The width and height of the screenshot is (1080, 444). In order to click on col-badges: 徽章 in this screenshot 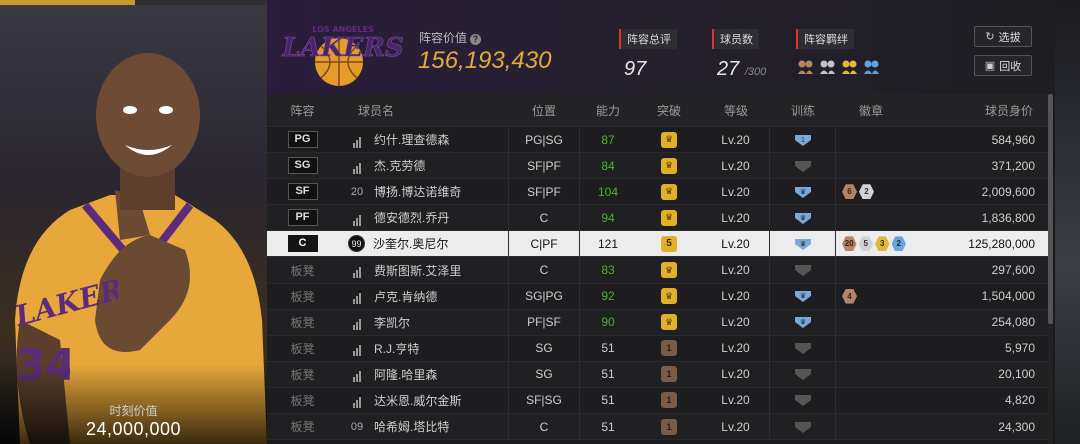, I will do `click(871, 110)`.